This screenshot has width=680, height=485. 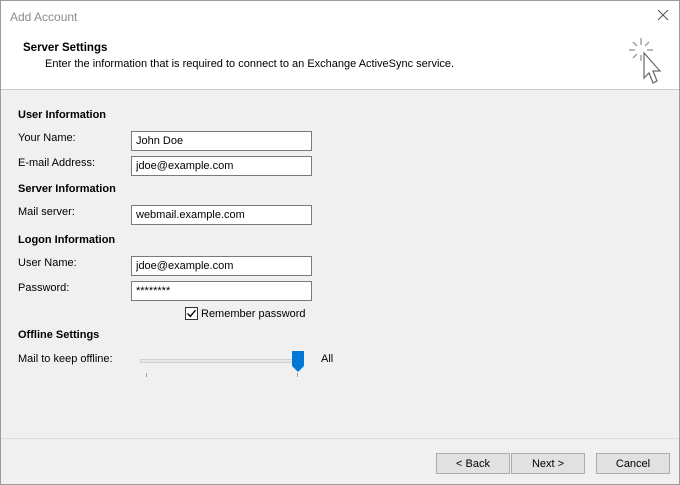 What do you see at coordinates (67, 240) in the screenshot?
I see `logon-info-heading: Logon Information` at bounding box center [67, 240].